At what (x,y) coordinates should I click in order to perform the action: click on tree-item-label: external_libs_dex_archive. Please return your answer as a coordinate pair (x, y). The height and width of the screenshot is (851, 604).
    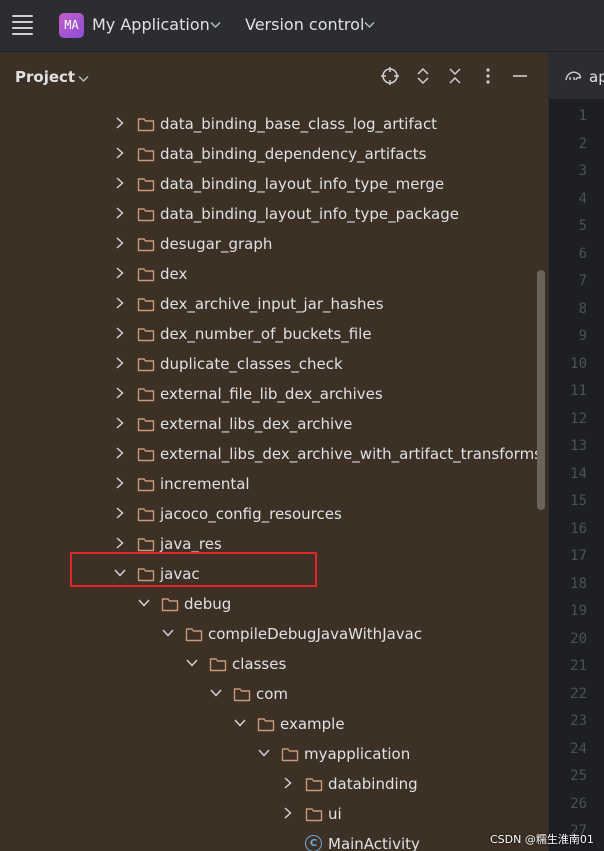
    Looking at the image, I should click on (256, 424).